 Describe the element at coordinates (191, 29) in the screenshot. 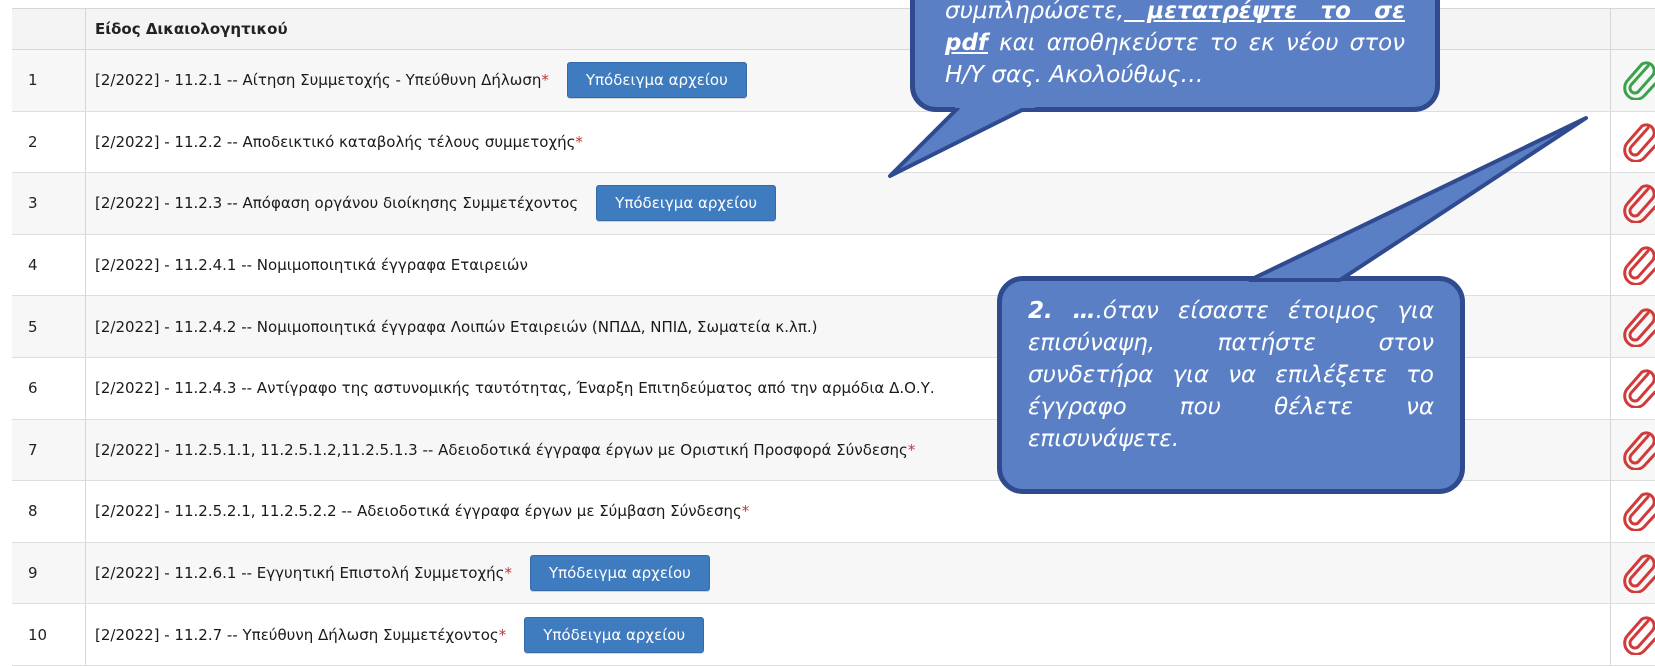

I see `header-description: Είδος Δικαιολογητικού` at that location.